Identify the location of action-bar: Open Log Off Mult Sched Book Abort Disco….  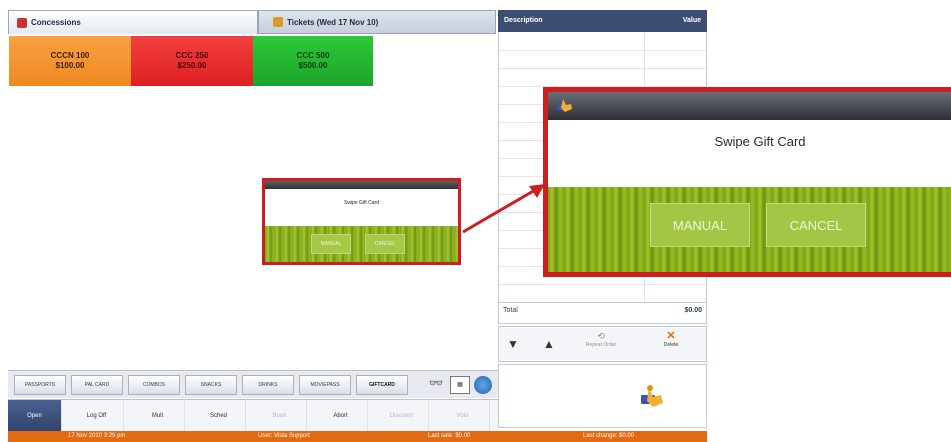
(253, 415).